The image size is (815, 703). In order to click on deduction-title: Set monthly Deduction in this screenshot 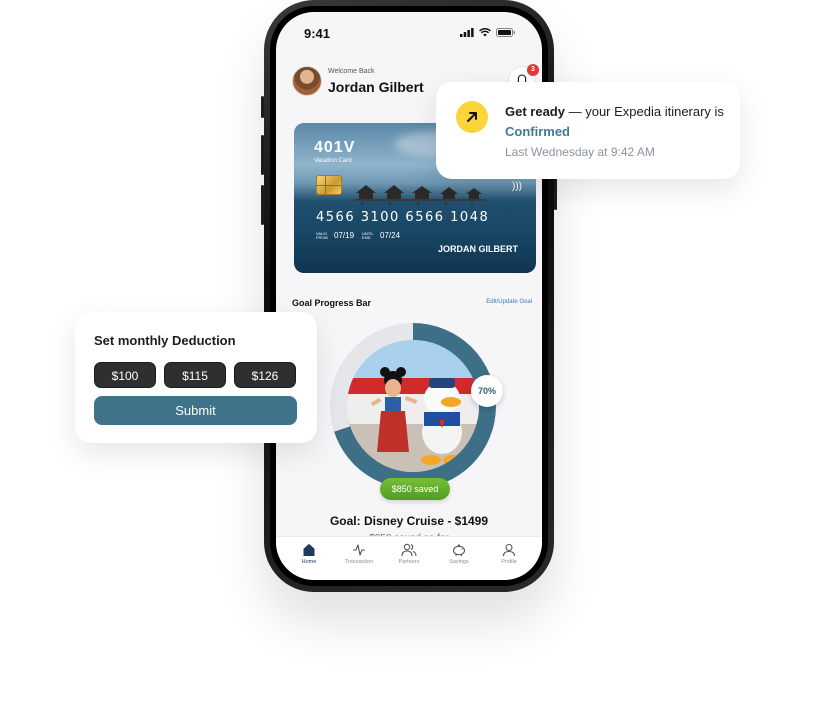, I will do `click(165, 340)`.